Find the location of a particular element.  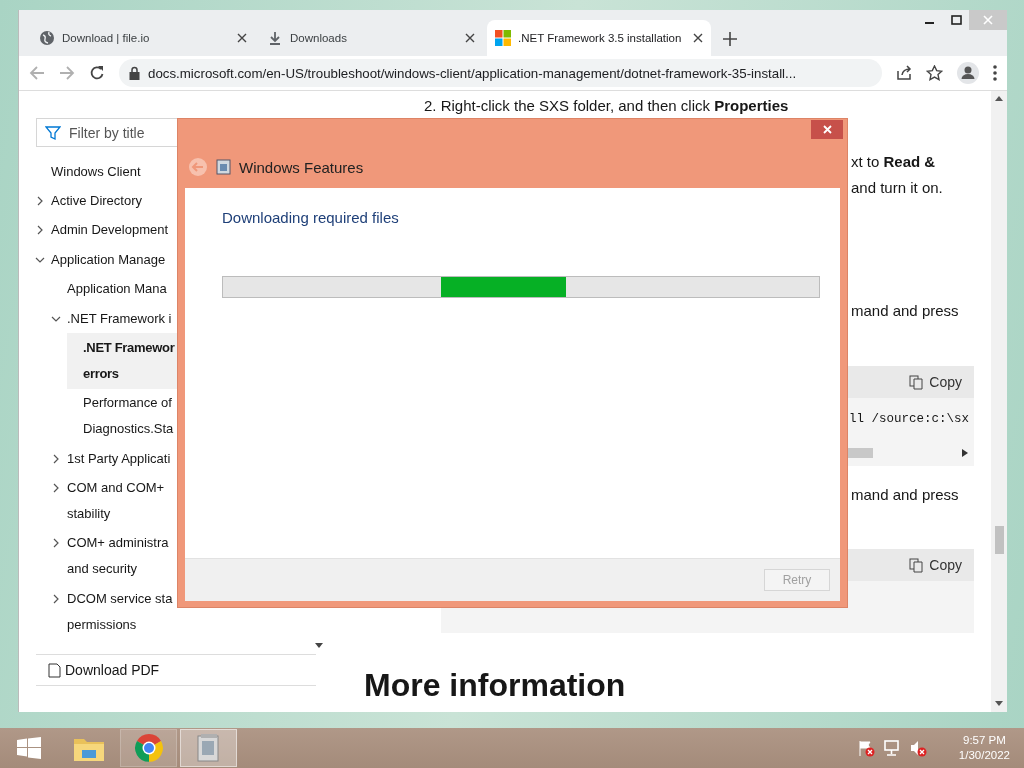

browser-icon is located at coordinates (148, 748).